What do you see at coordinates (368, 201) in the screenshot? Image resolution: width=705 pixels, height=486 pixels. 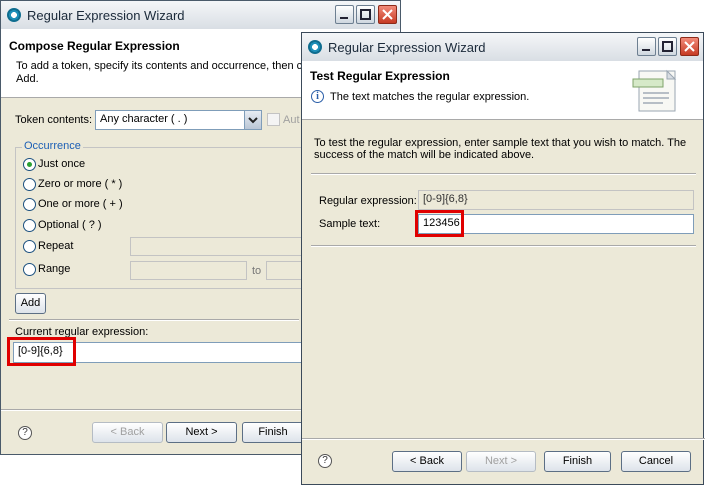 I see `regex-label: Regular expression:` at bounding box center [368, 201].